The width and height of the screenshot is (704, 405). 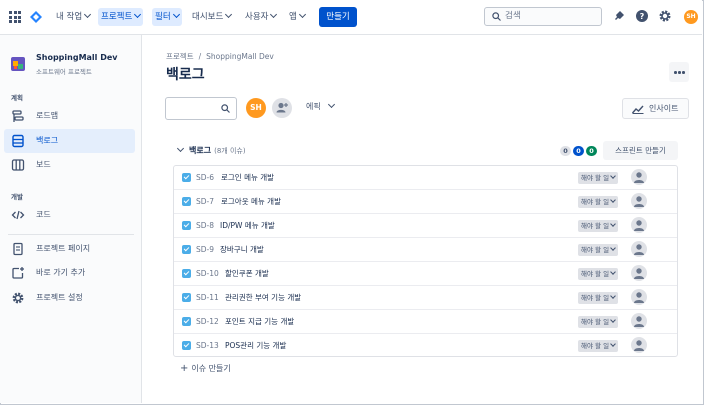 What do you see at coordinates (256, 345) in the screenshot?
I see `issue-summary: POS관리 기능 개발` at bounding box center [256, 345].